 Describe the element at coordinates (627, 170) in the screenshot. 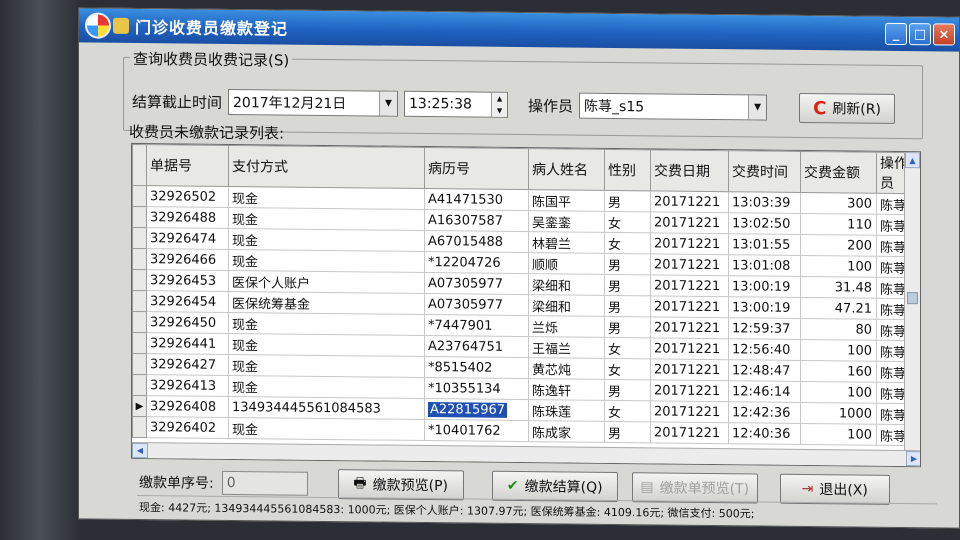

I see `column-header: 性别` at that location.